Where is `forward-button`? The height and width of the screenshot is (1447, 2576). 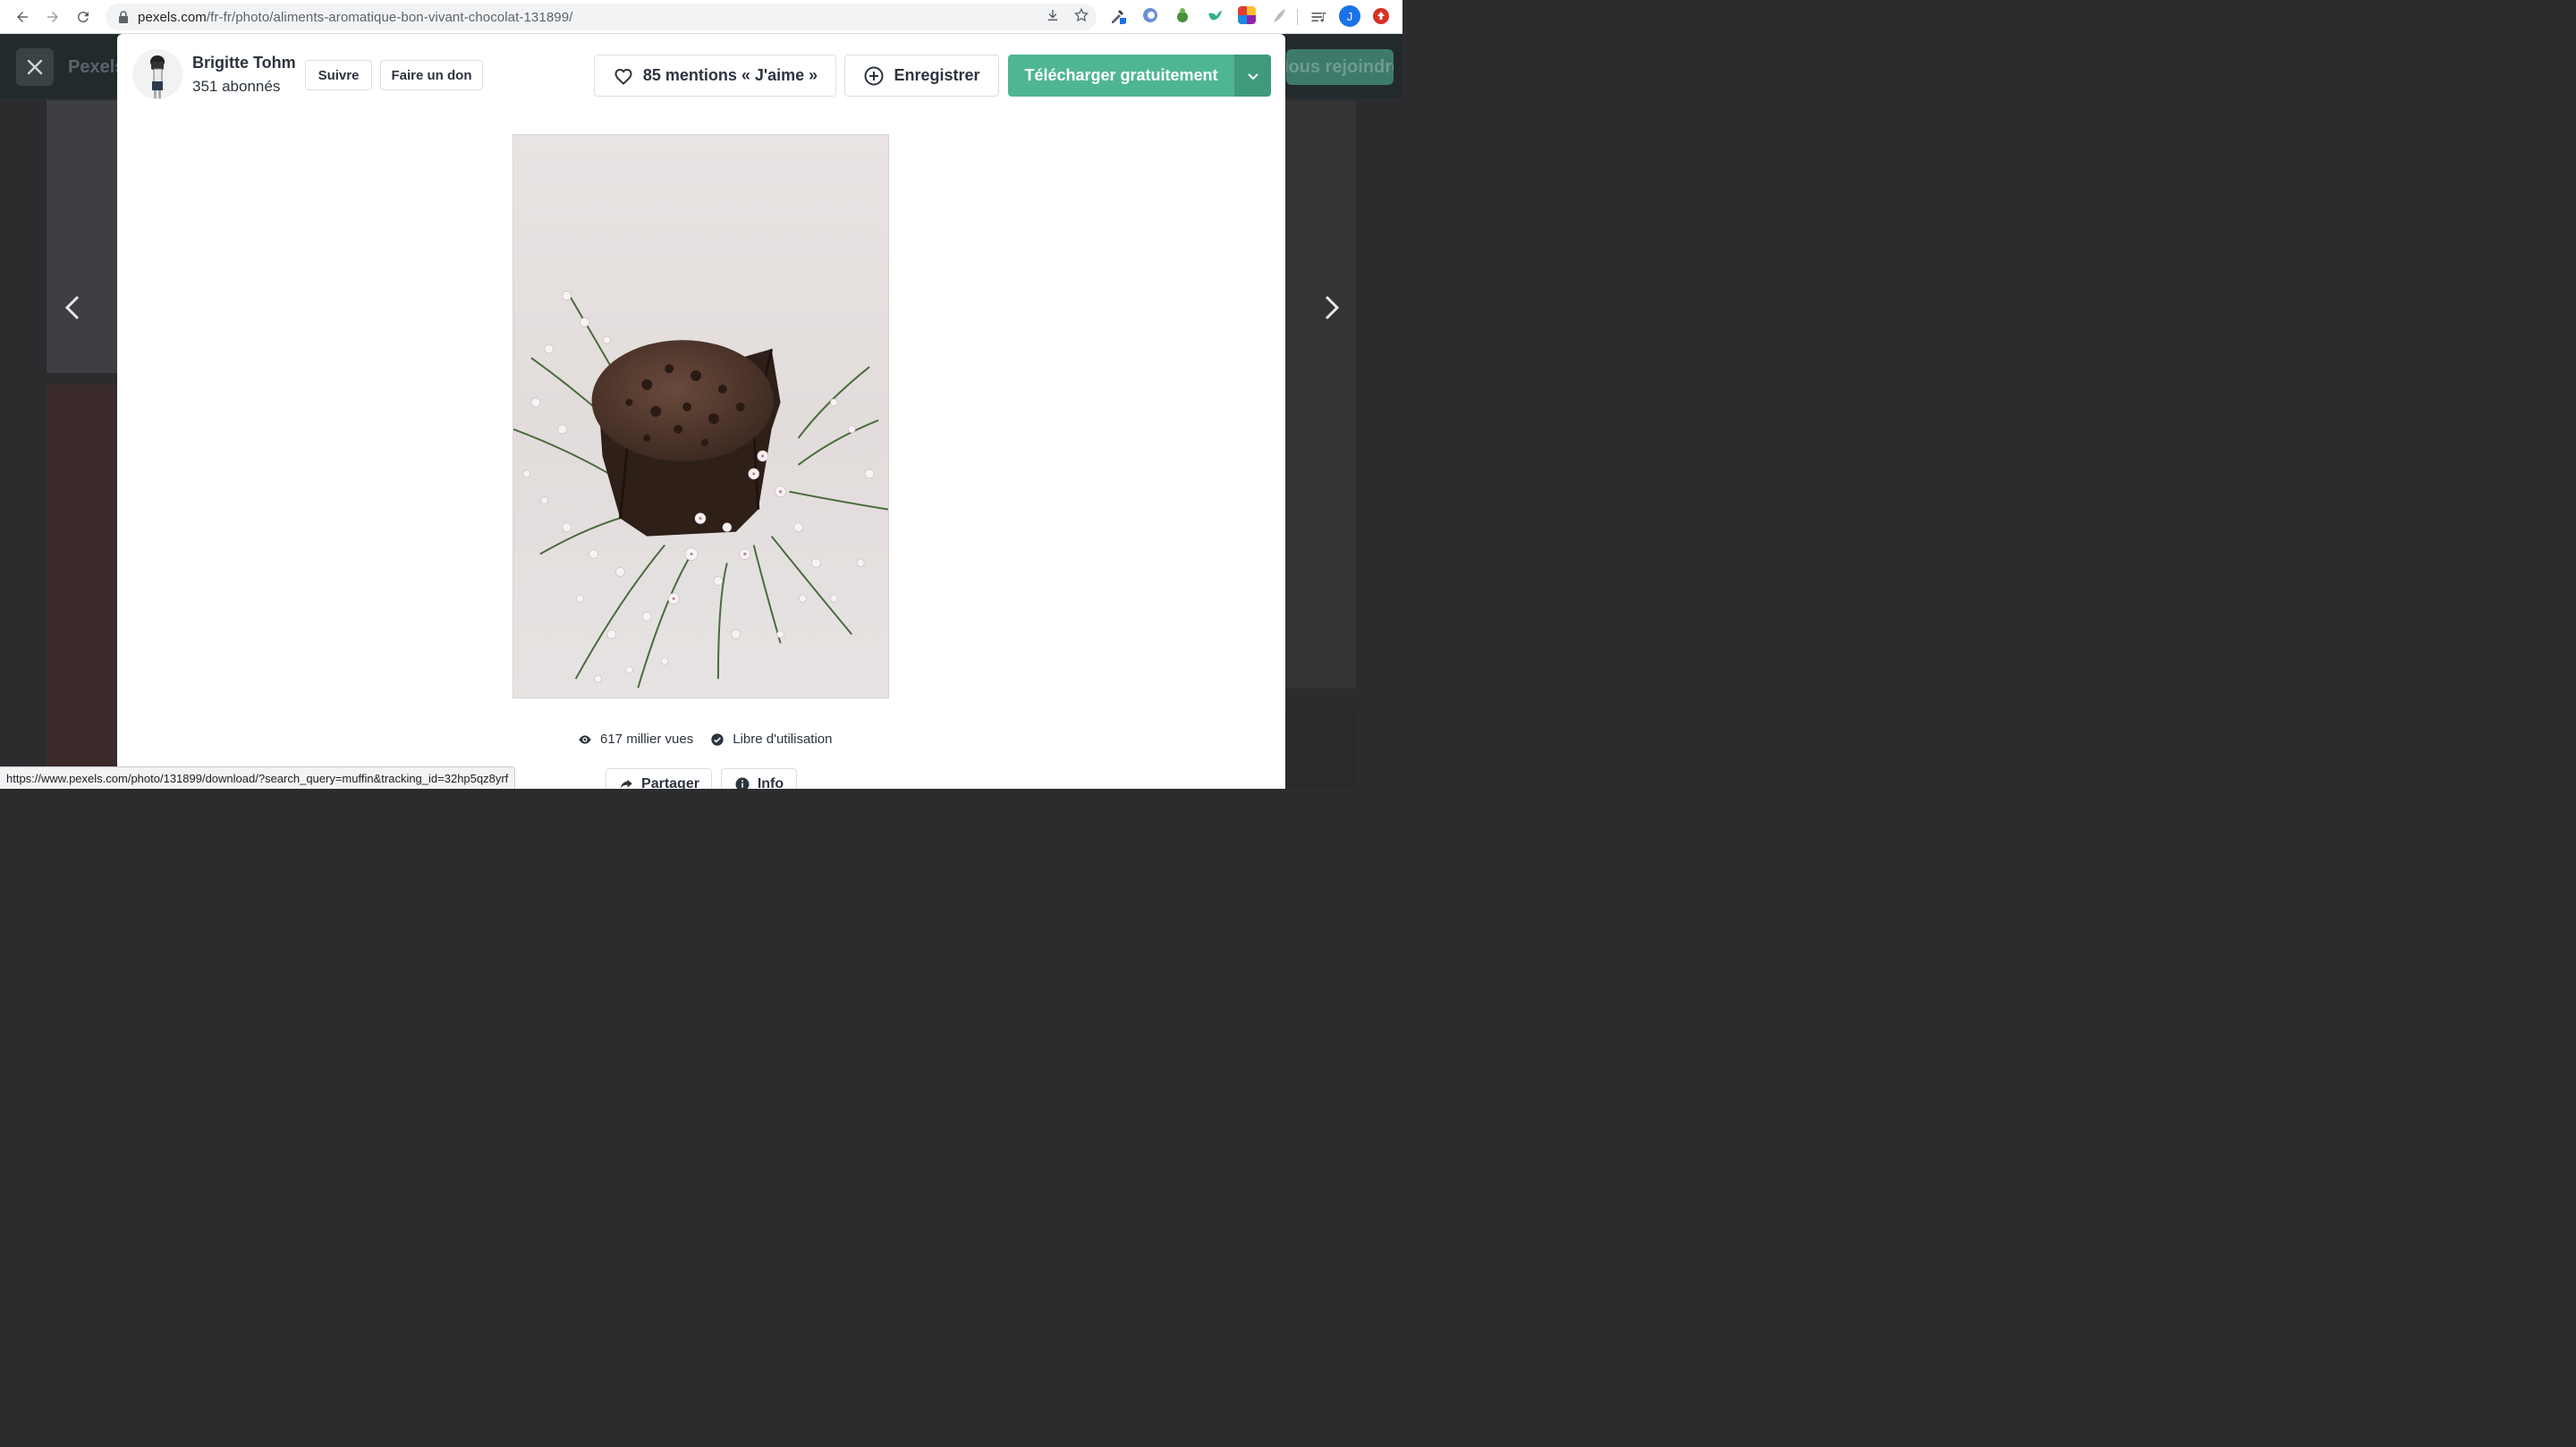
forward-button is located at coordinates (52, 17).